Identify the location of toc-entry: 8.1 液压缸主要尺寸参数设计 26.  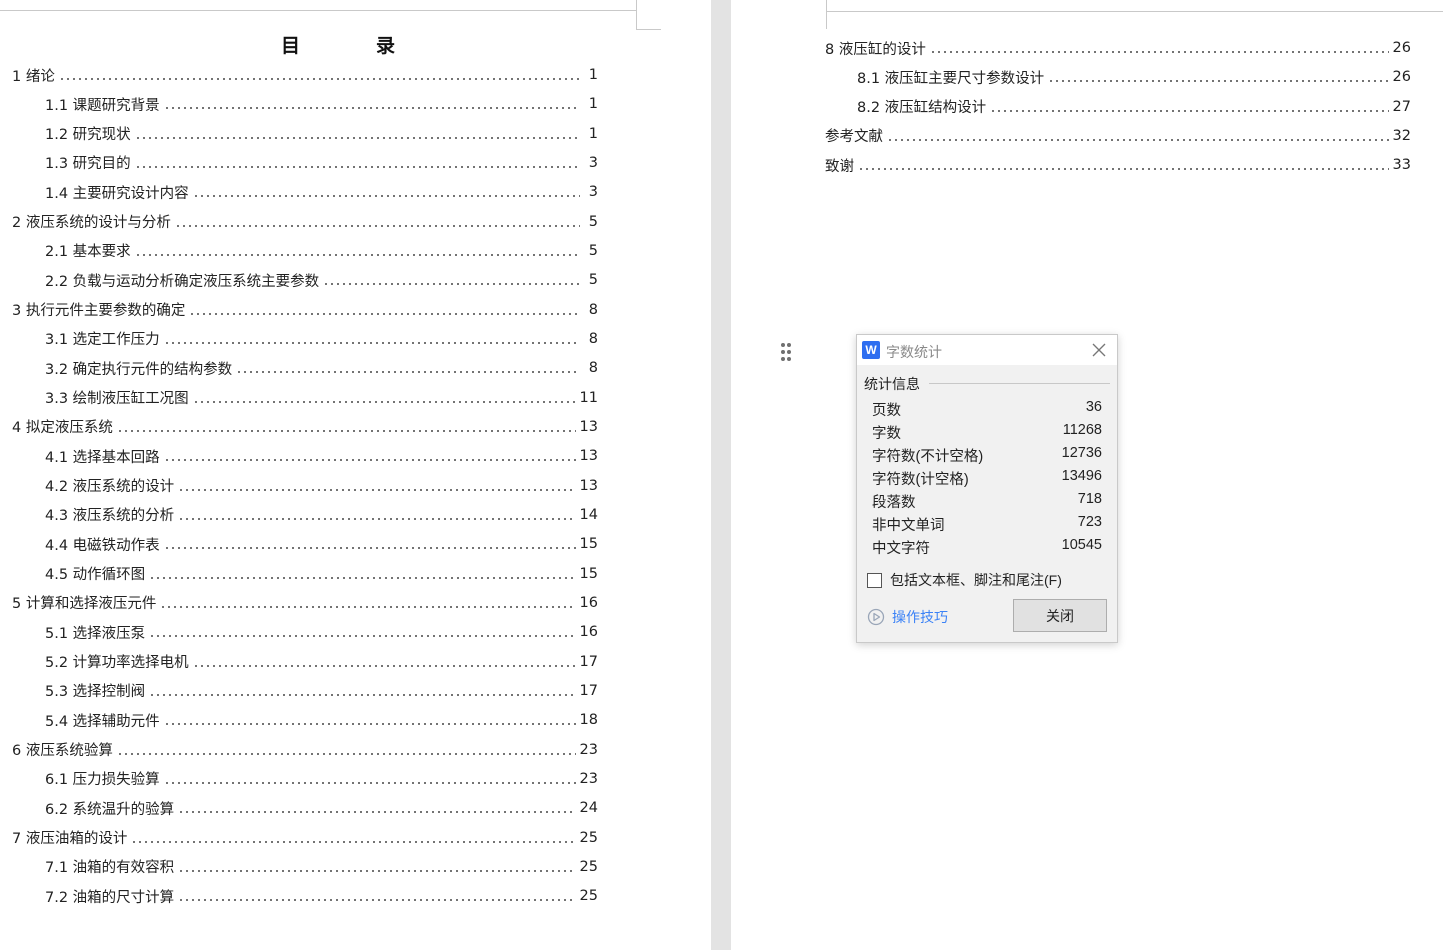
(1134, 77).